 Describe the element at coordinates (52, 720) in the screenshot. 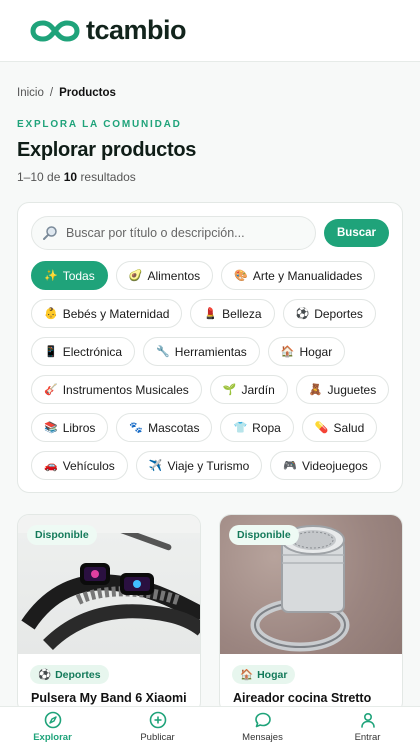

I see `compass-icon` at that location.